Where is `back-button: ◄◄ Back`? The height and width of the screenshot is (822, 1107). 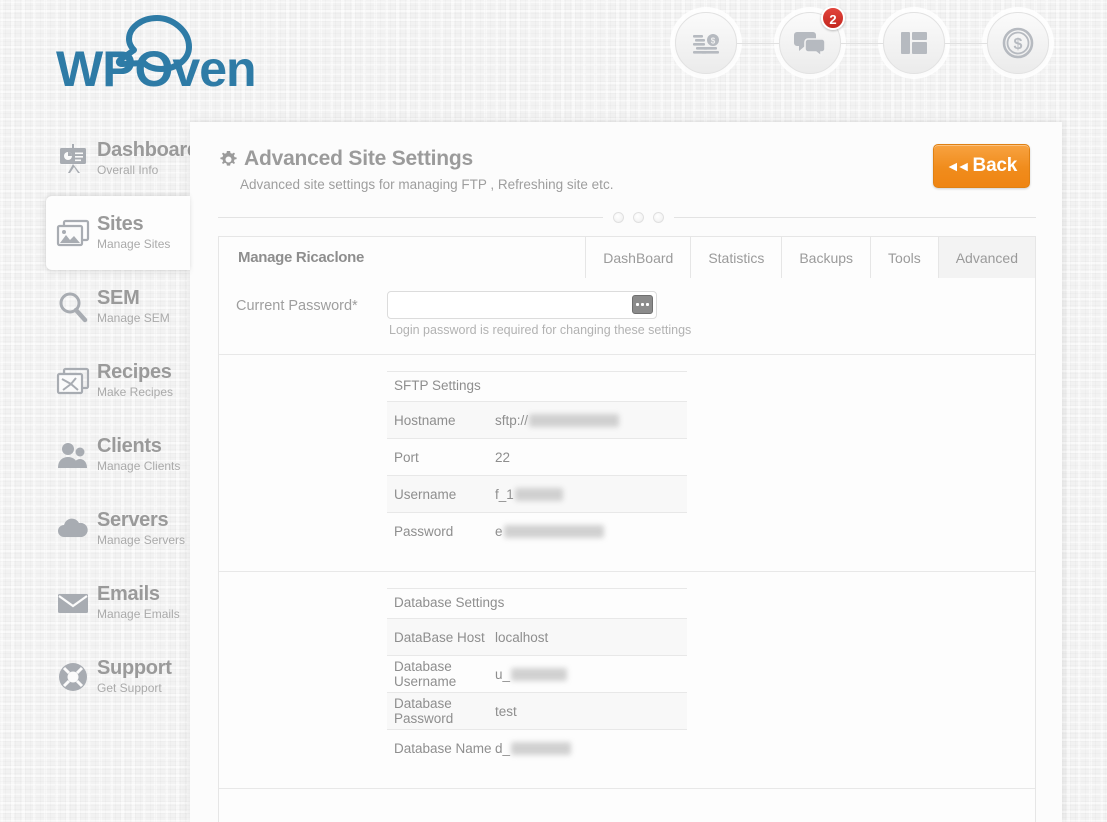 back-button: ◄◄ Back is located at coordinates (981, 166).